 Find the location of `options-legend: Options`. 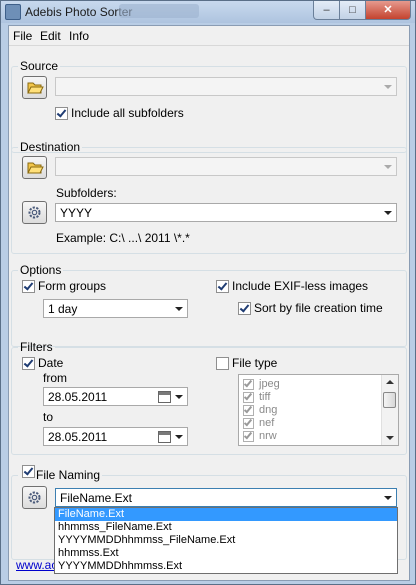

options-legend: Options is located at coordinates (41, 270).